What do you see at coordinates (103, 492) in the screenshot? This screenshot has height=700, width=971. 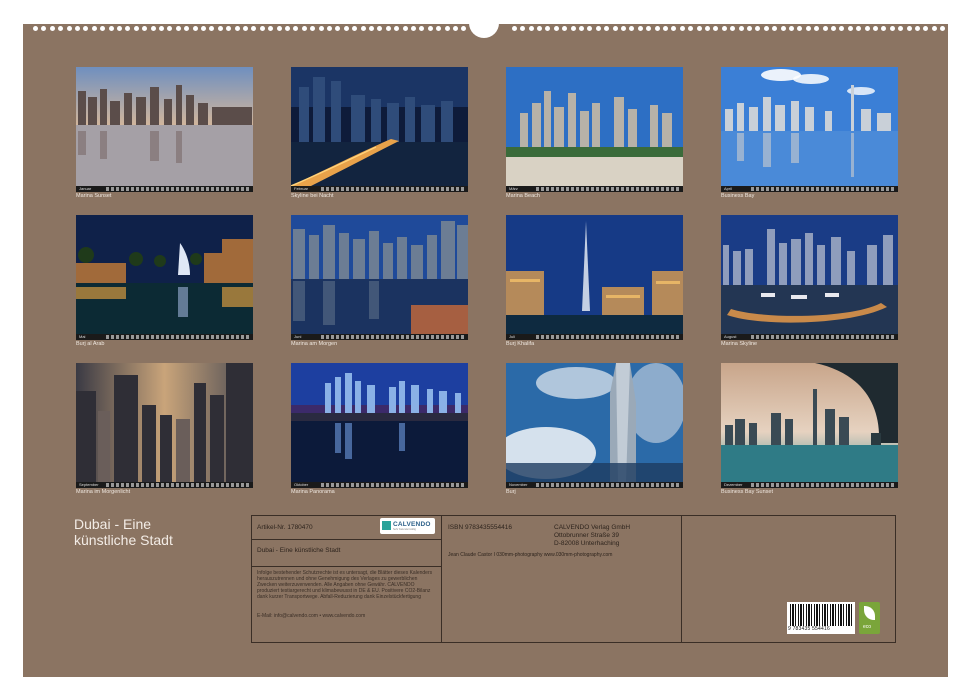 I see `photo-caption: Marina im Morgenlicht` at bounding box center [103, 492].